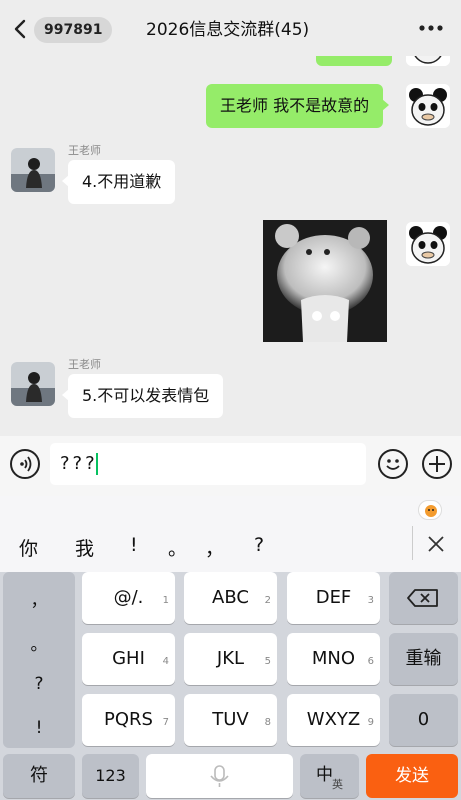 The image size is (461, 800). Describe the element at coordinates (39, 684) in the screenshot. I see `punctuation-key: ?` at that location.